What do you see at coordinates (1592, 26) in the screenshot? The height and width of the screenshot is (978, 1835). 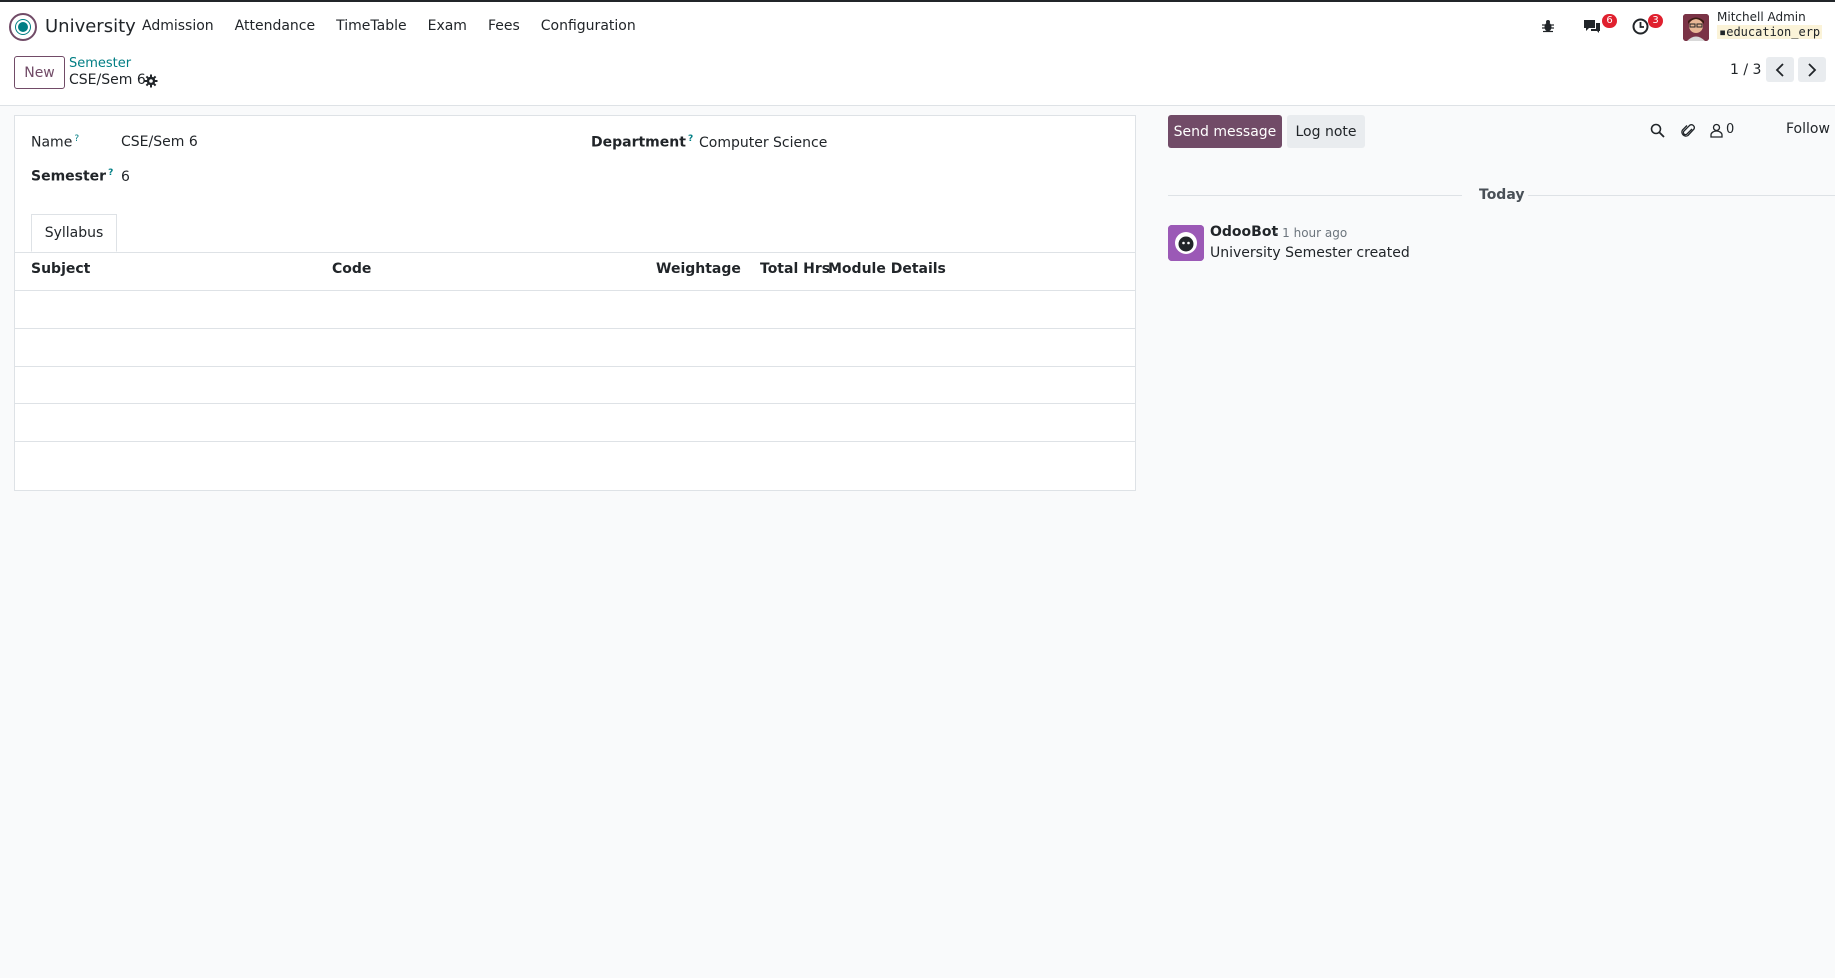 I see `messages-icon` at bounding box center [1592, 26].